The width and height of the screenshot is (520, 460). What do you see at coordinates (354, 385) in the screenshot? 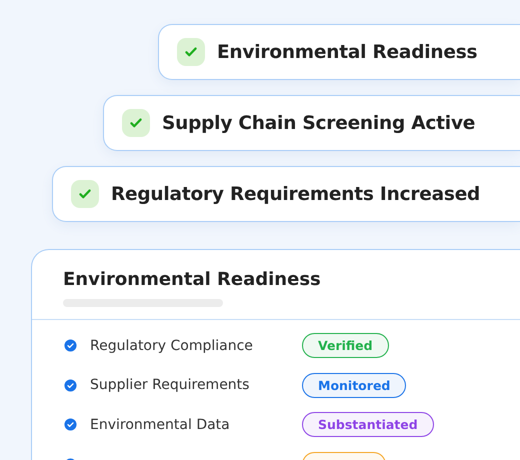
I see `status-badge: Monitored` at bounding box center [354, 385].